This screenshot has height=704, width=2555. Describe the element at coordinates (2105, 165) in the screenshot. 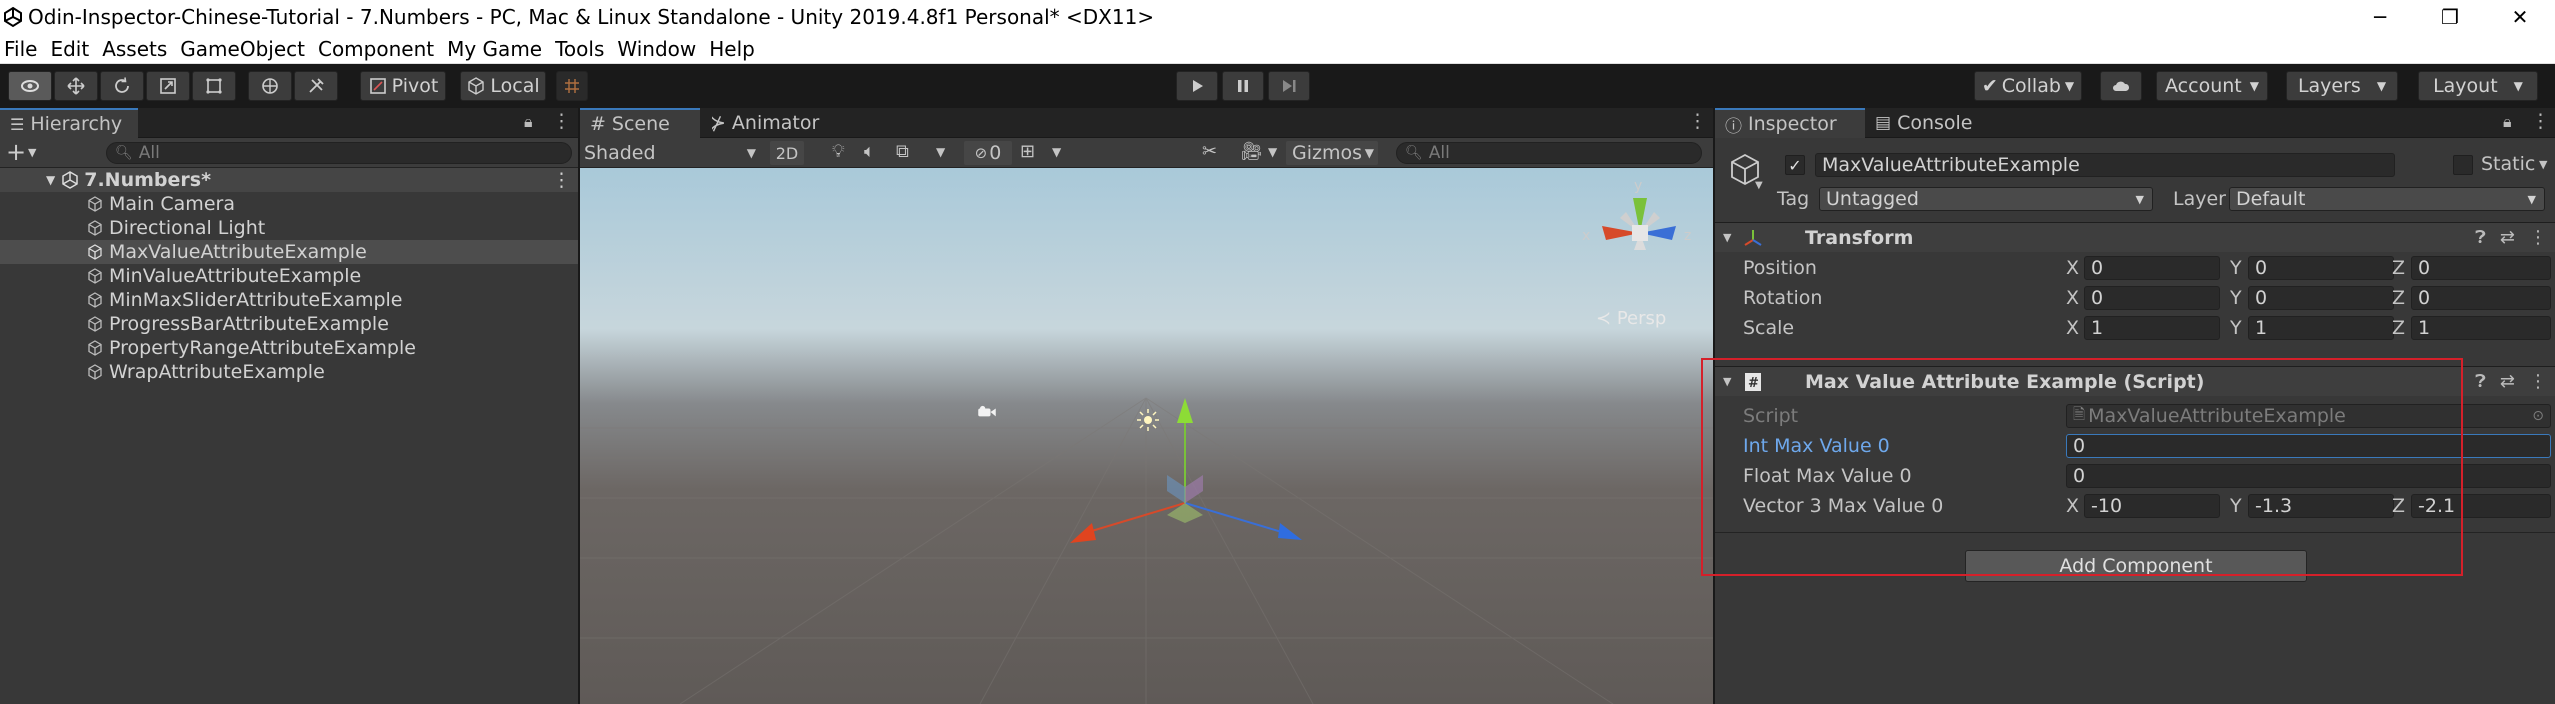

I see `object-name-input: MaxValueAttributeExample` at that location.